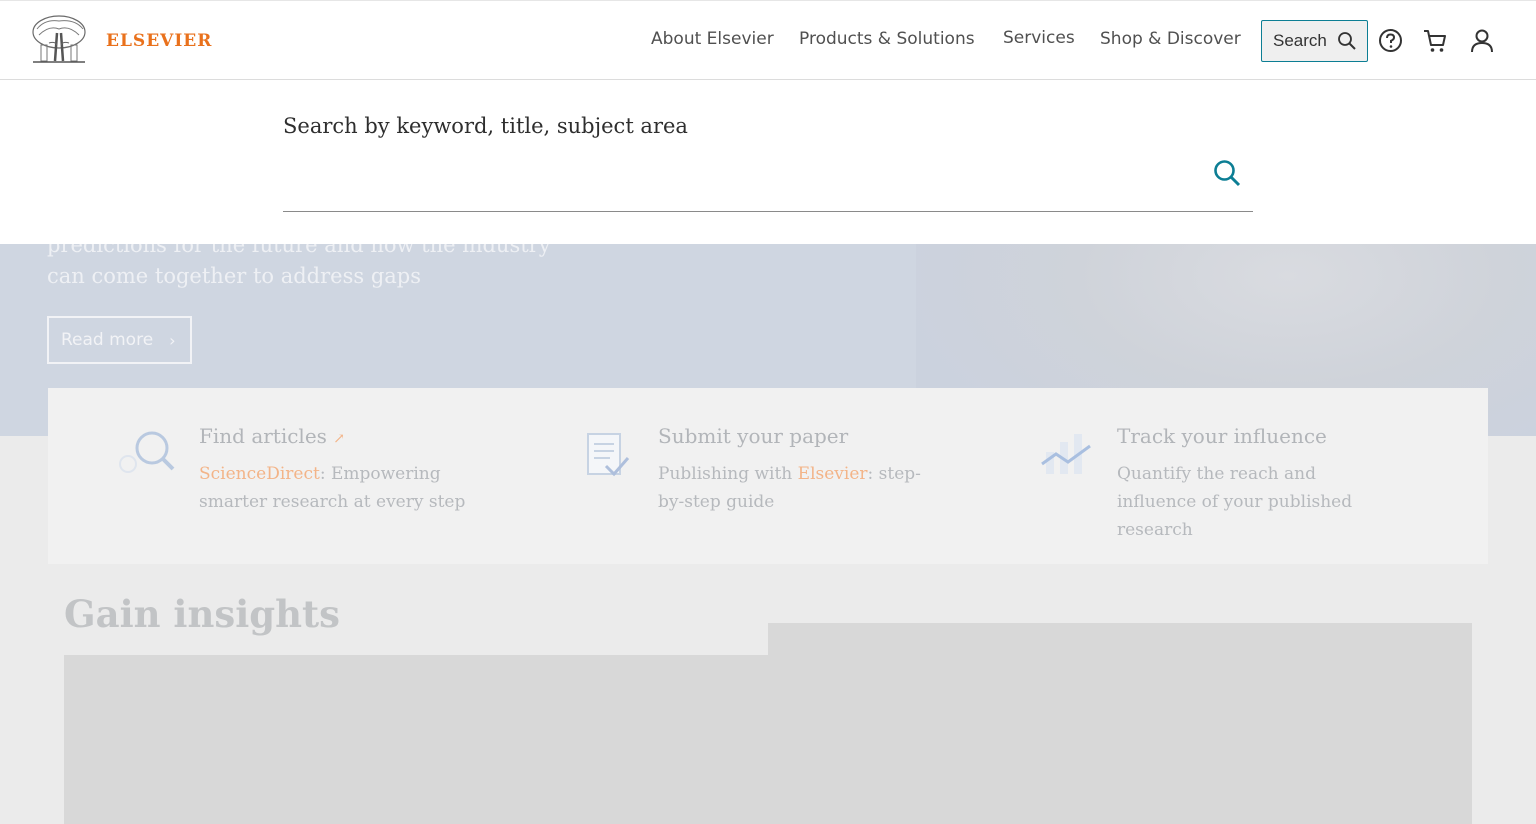  Describe the element at coordinates (339, 439) in the screenshot. I see `external-link-icon: ↗` at that location.